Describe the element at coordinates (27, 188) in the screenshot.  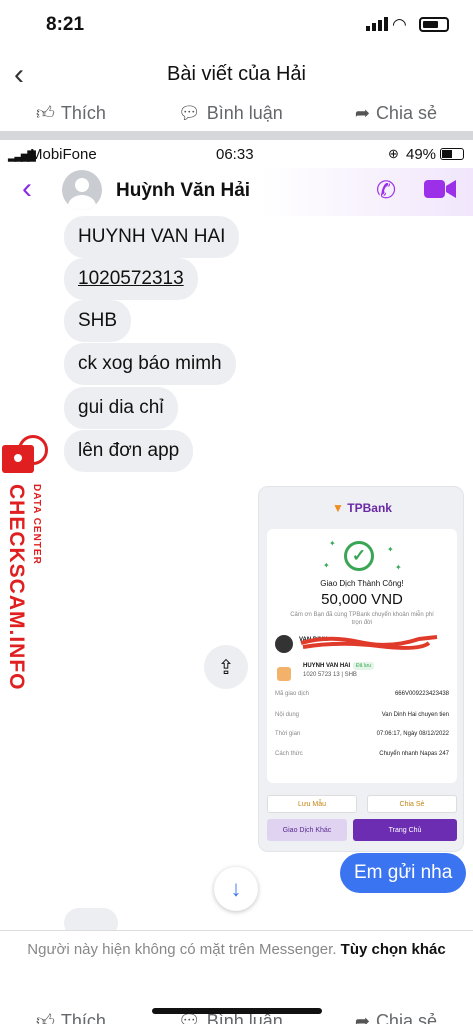
I see `chat-back-icon: ‹` at that location.